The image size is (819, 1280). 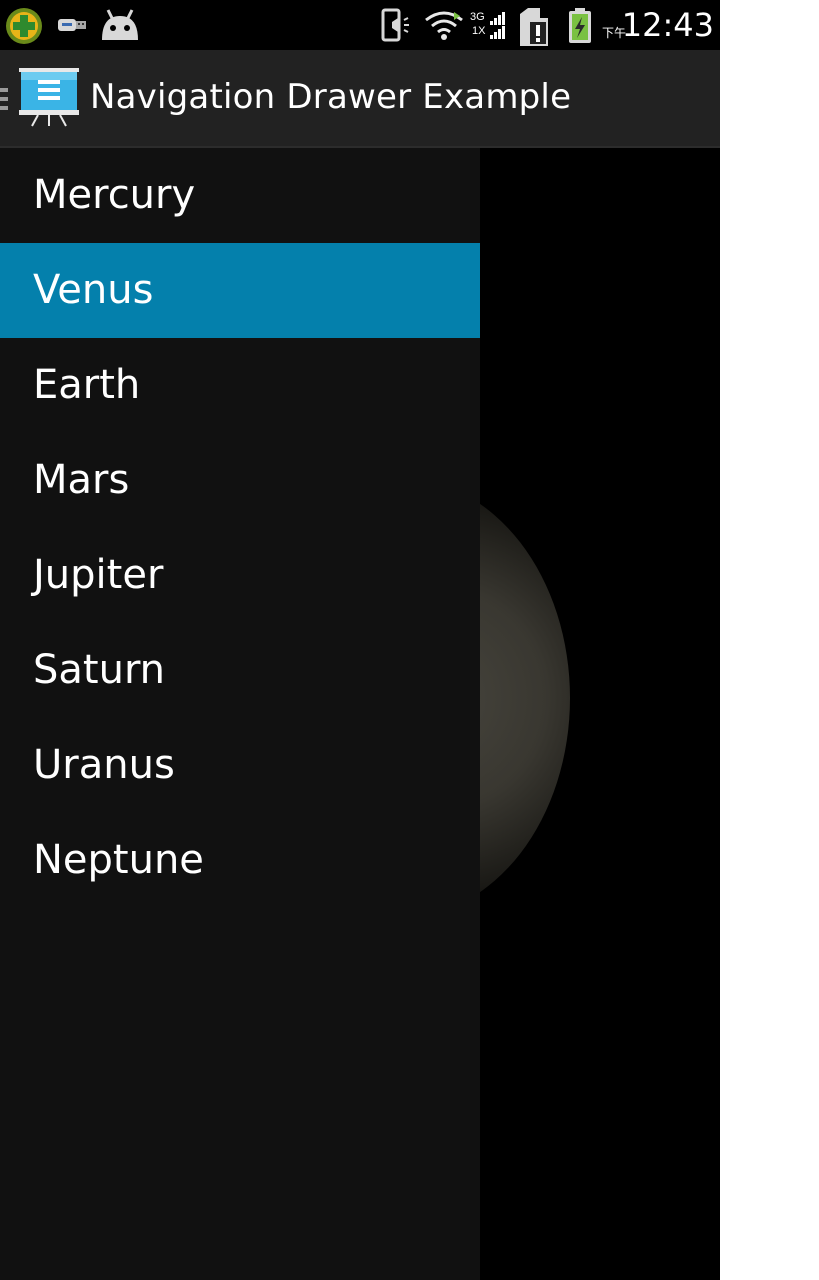 What do you see at coordinates (24, 26) in the screenshot?
I see `app-badge-icon` at bounding box center [24, 26].